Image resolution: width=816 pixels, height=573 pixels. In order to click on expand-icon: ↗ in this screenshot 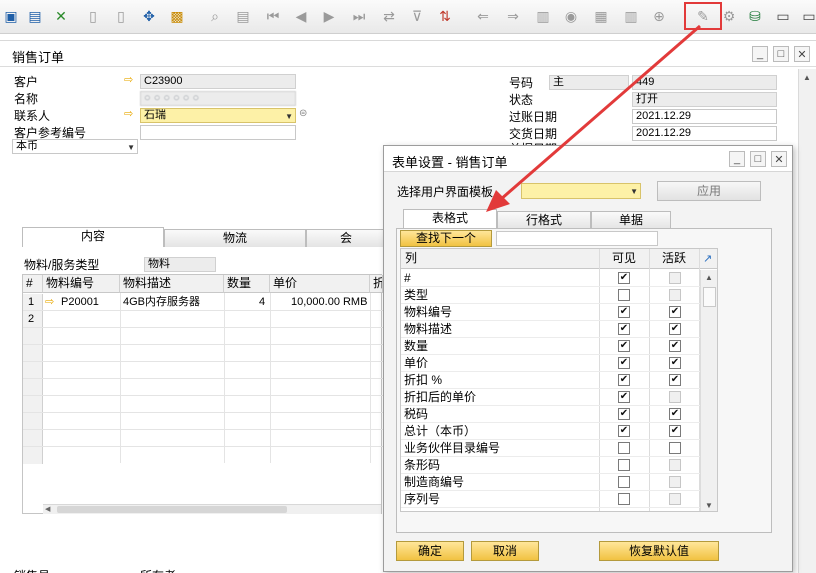, I will do `click(707, 259)`.